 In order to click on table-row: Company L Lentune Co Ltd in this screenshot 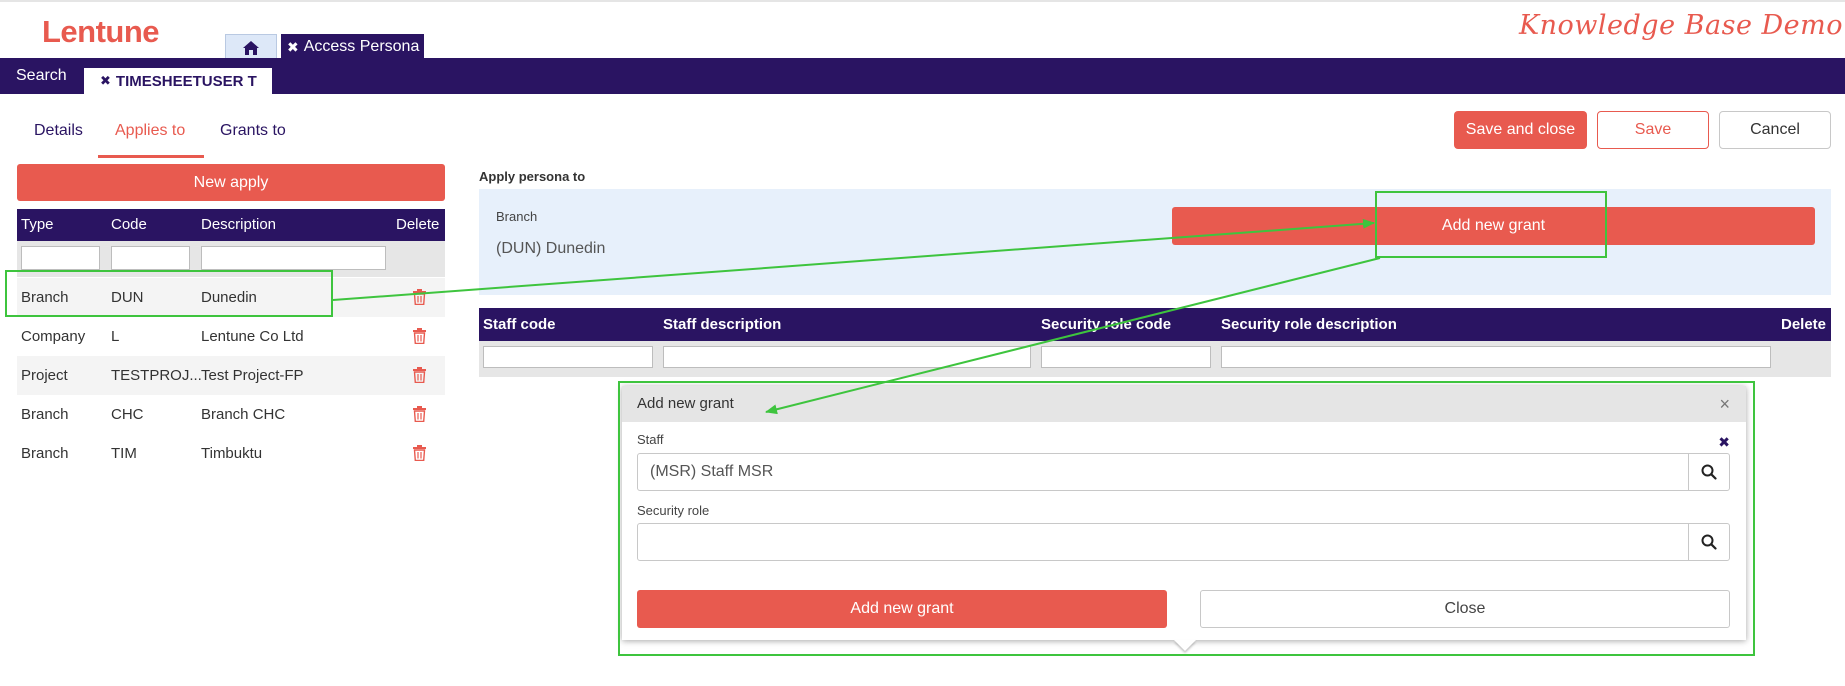, I will do `click(231, 336)`.